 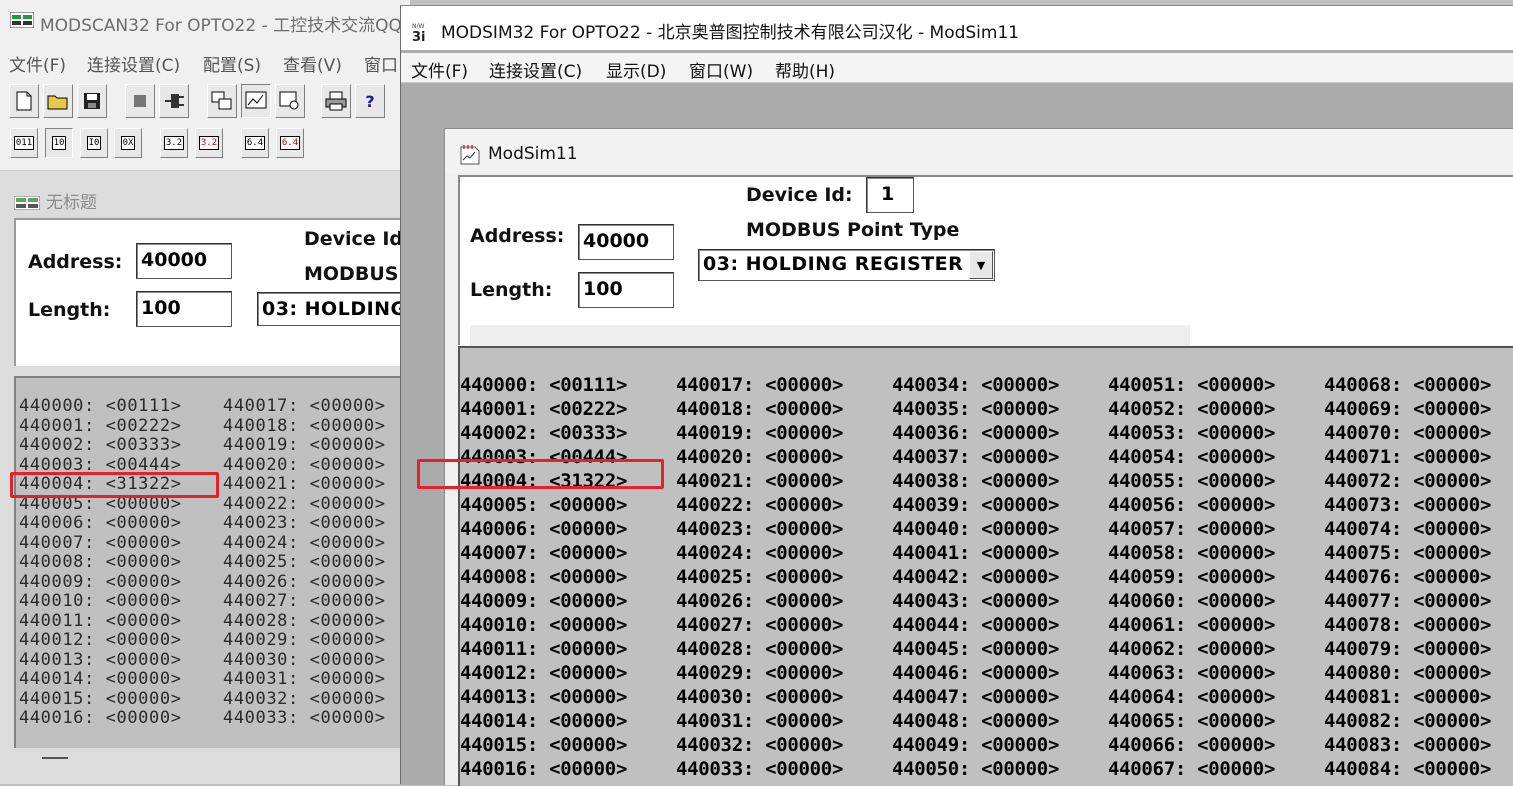 I want to click on register-row: 440015: <00000>, so click(x=543, y=745).